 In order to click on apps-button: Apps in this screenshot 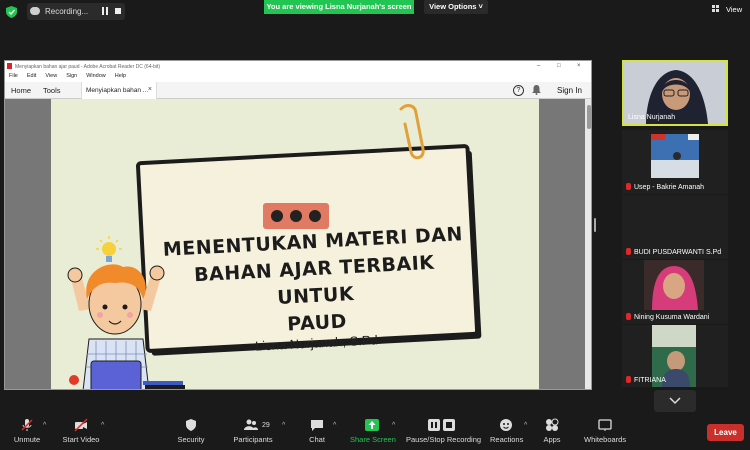, I will do `click(552, 431)`.